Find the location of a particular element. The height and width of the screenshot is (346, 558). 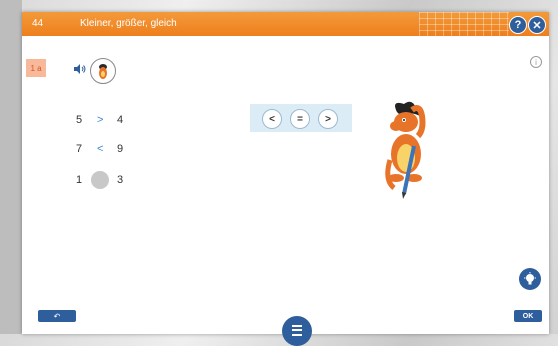

info-icon: i is located at coordinates (536, 62).